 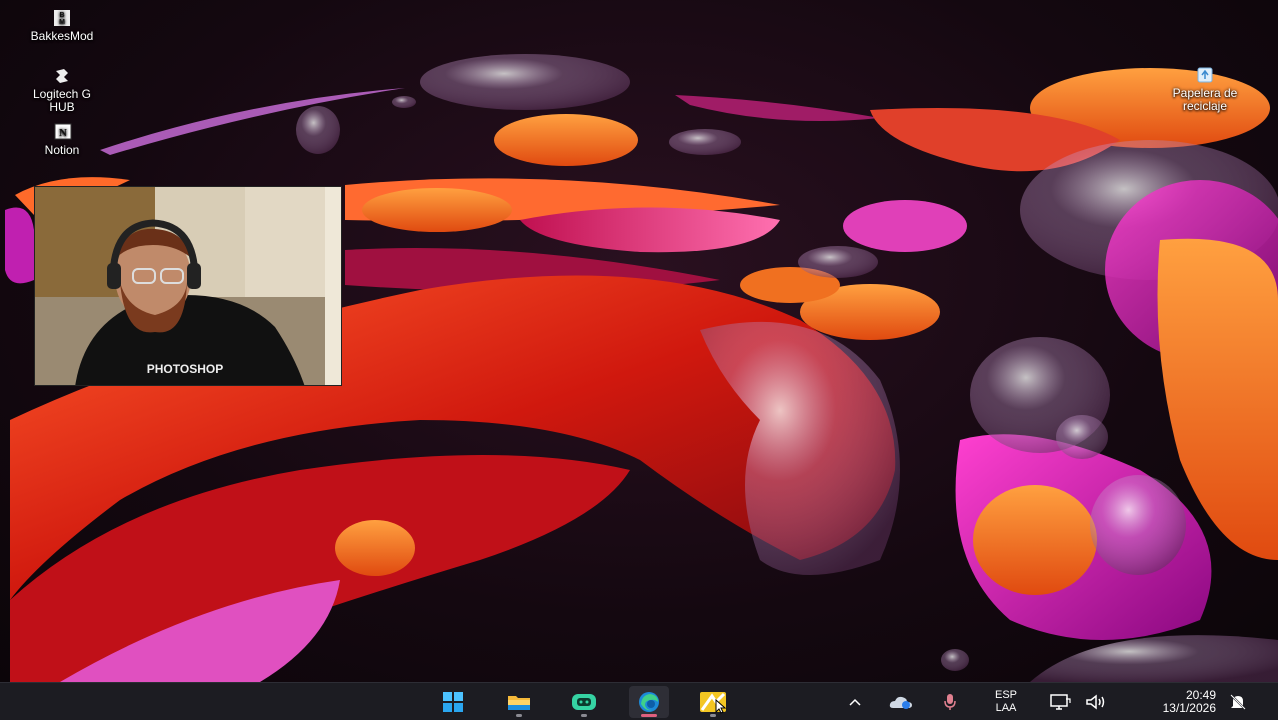 I want to click on shirt-text: PHOTOSHOP, so click(x=185, y=369).